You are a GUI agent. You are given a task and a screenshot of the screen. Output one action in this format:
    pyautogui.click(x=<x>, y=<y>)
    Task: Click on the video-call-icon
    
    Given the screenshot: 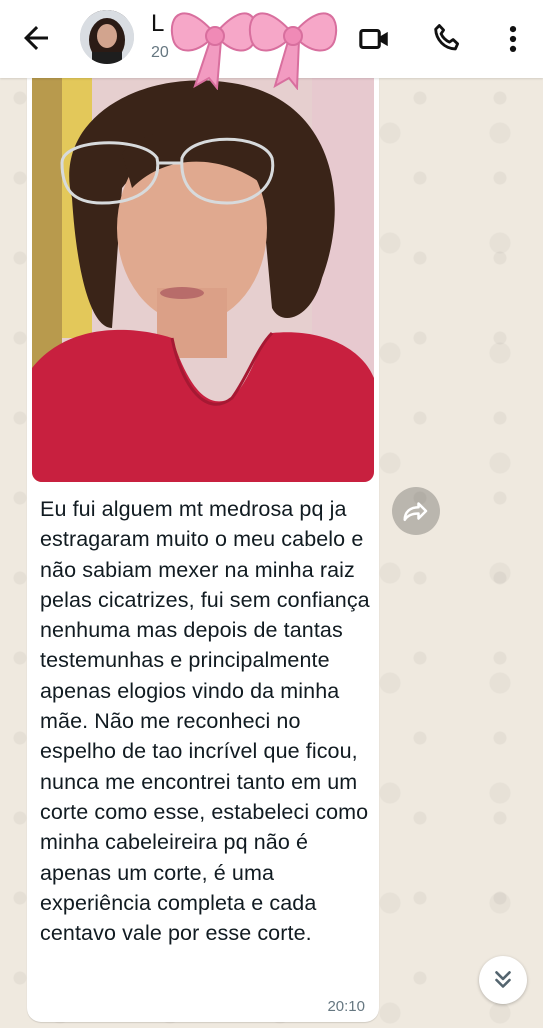 What is the action you would take?
    pyautogui.click(x=375, y=39)
    